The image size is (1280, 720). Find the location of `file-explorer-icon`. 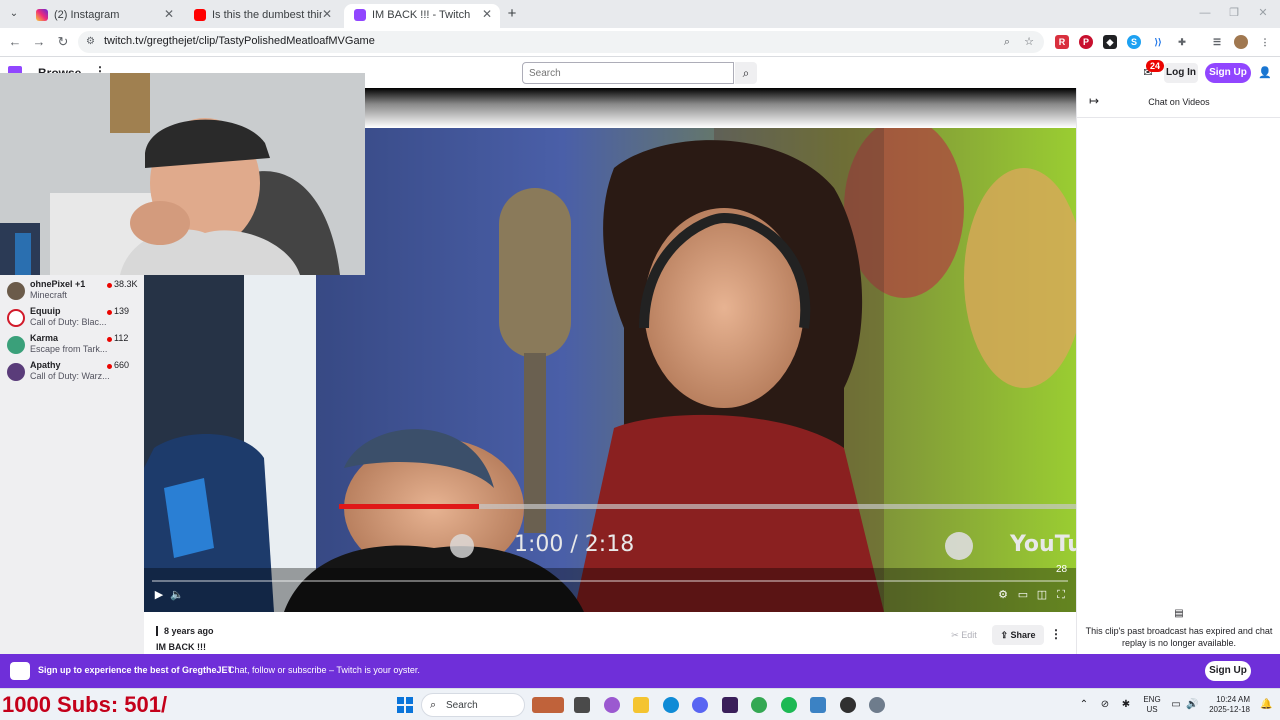

file-explorer-icon is located at coordinates (641, 705).